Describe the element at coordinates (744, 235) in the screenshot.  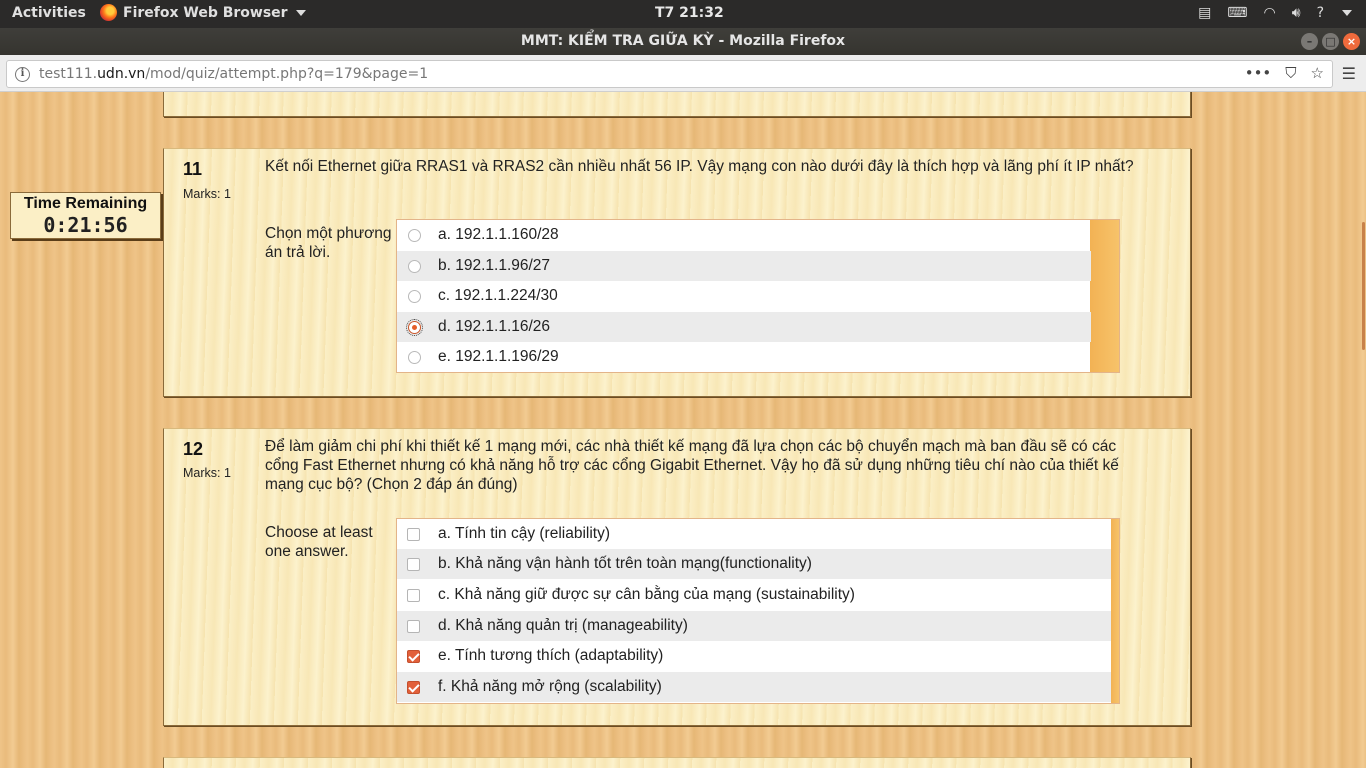
I see `answer-option: a. 192.1.1.160/28` at that location.